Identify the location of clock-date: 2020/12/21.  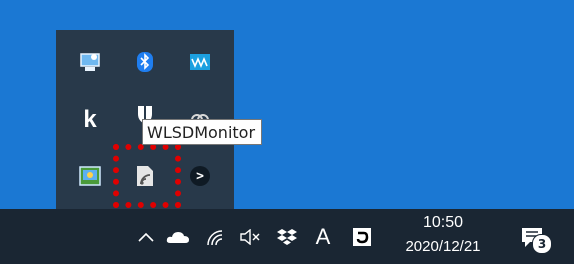
(443, 246).